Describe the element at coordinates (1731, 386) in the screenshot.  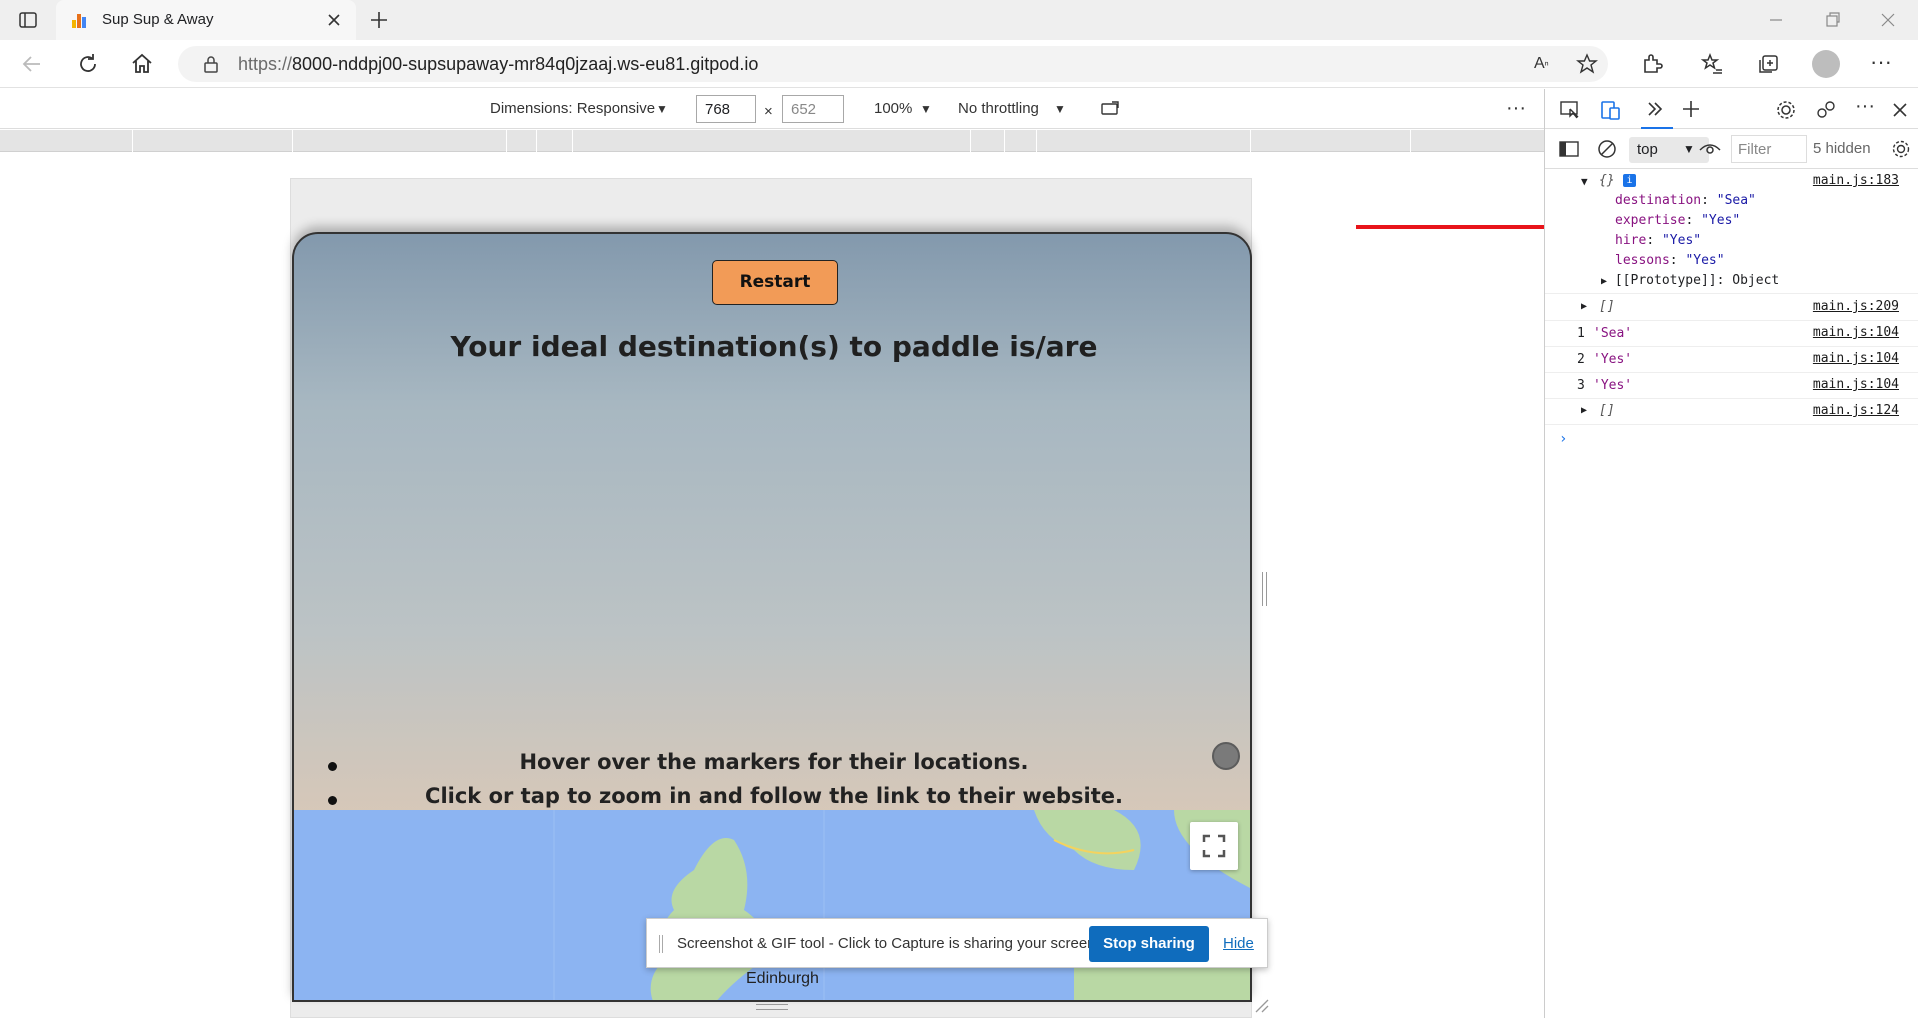
I see `console-row: 3 'Yes' main.js:104` at that location.